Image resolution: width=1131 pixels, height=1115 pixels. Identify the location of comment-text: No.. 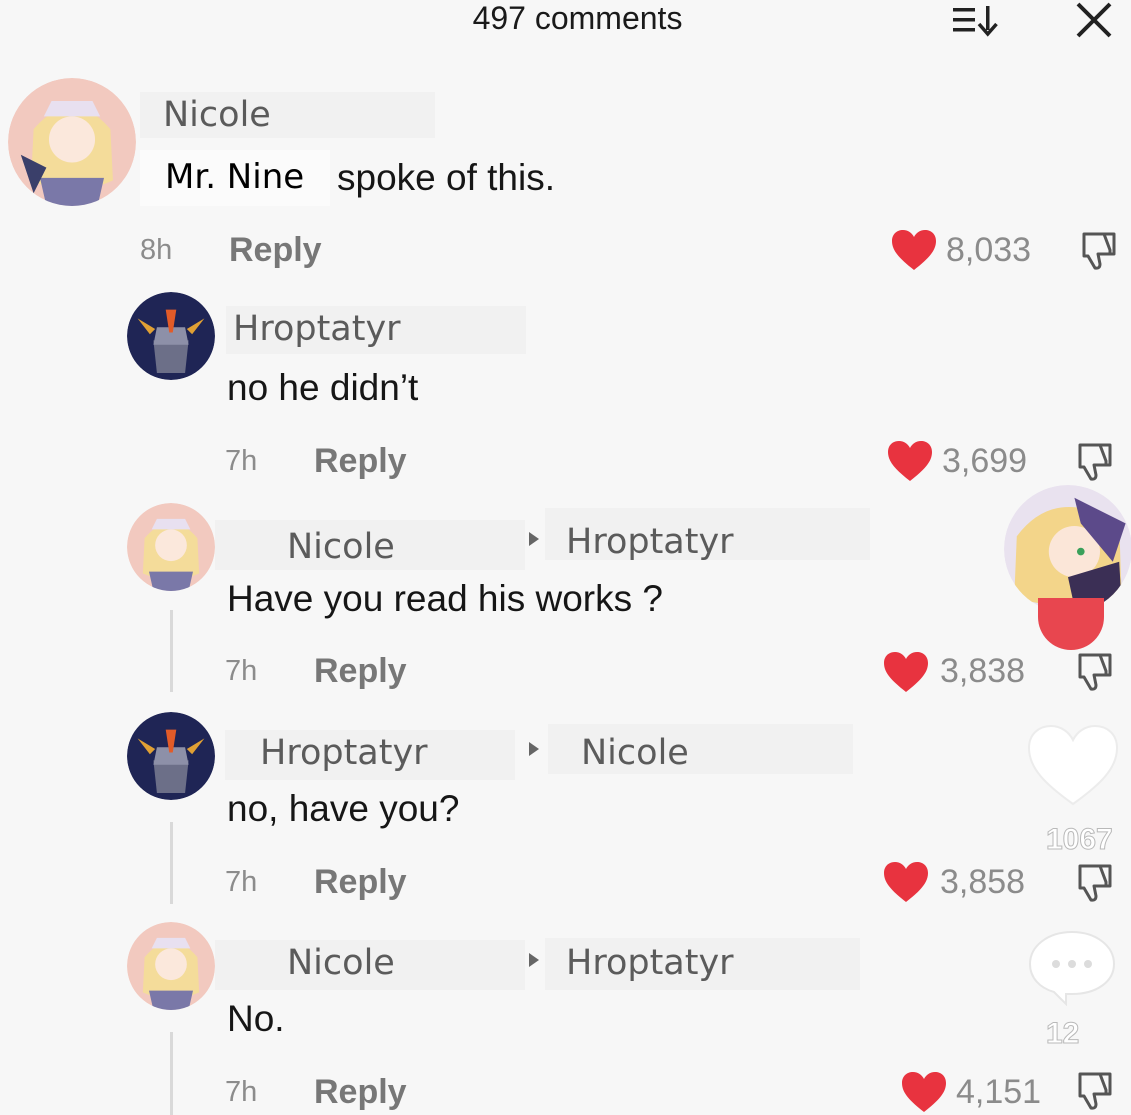
(256, 1018).